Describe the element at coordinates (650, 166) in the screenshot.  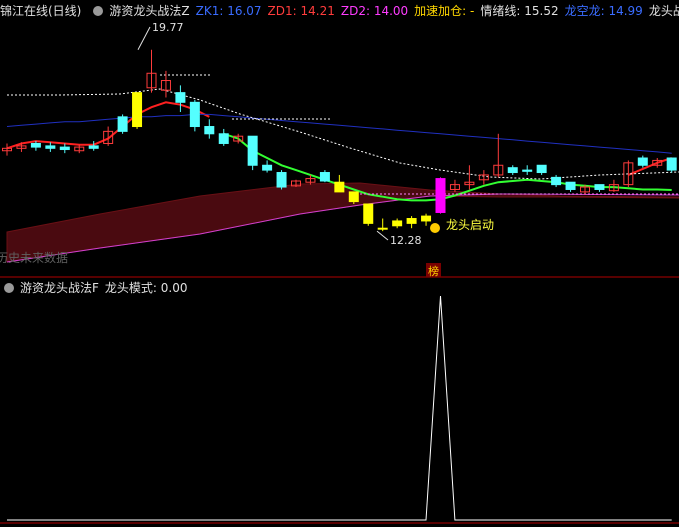
I see `series-line-zd1` at that location.